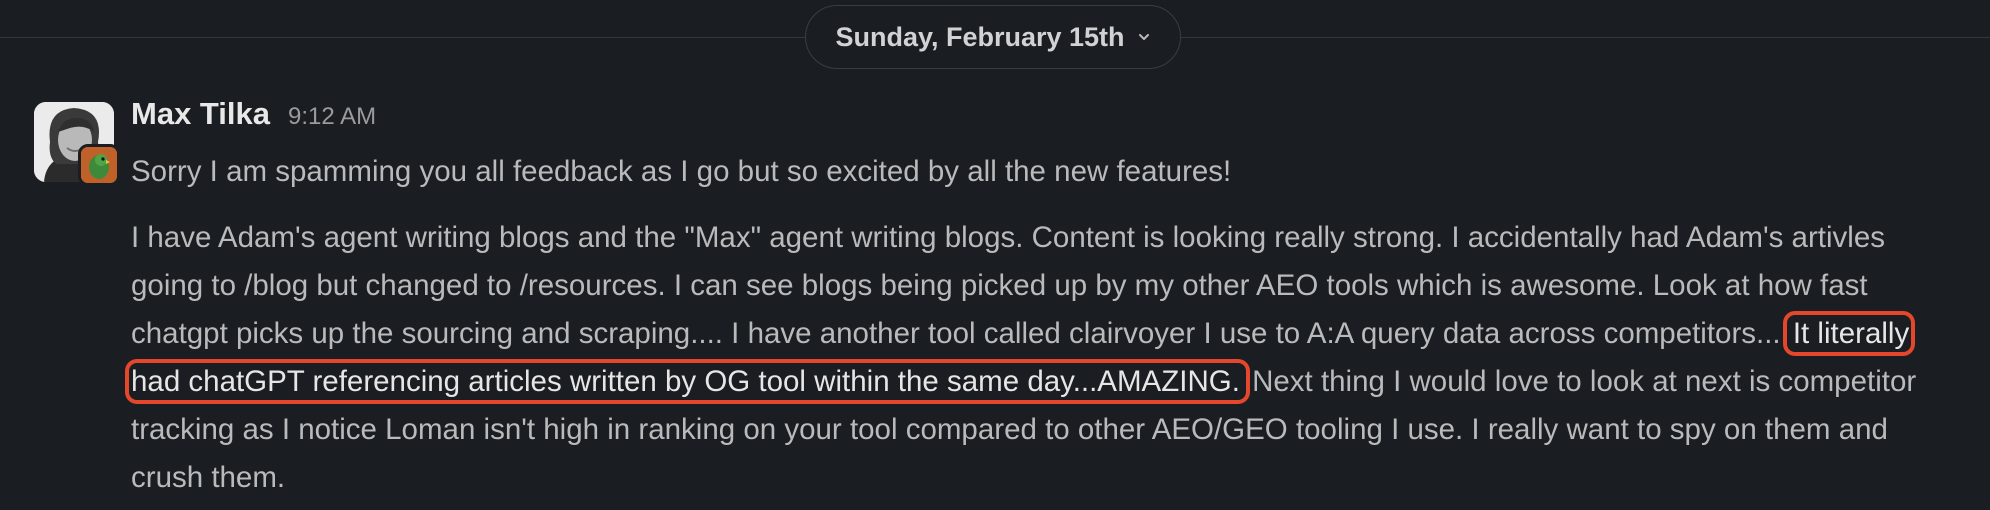  Describe the element at coordinates (1143, 37) in the screenshot. I see `chevron-down-icon` at that location.